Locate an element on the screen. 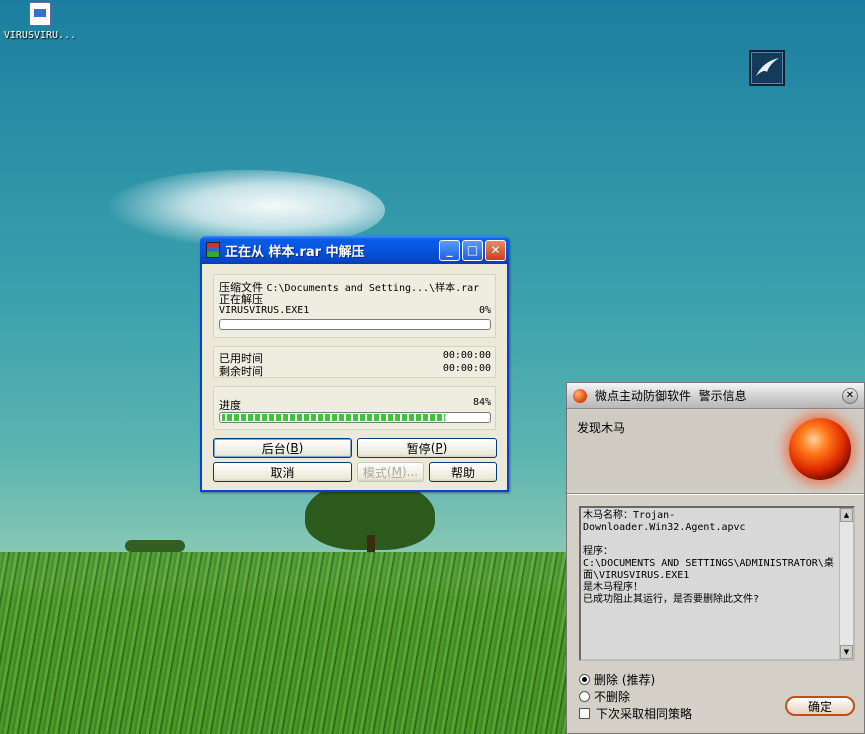  ok-button: 确定 is located at coordinates (820, 706).